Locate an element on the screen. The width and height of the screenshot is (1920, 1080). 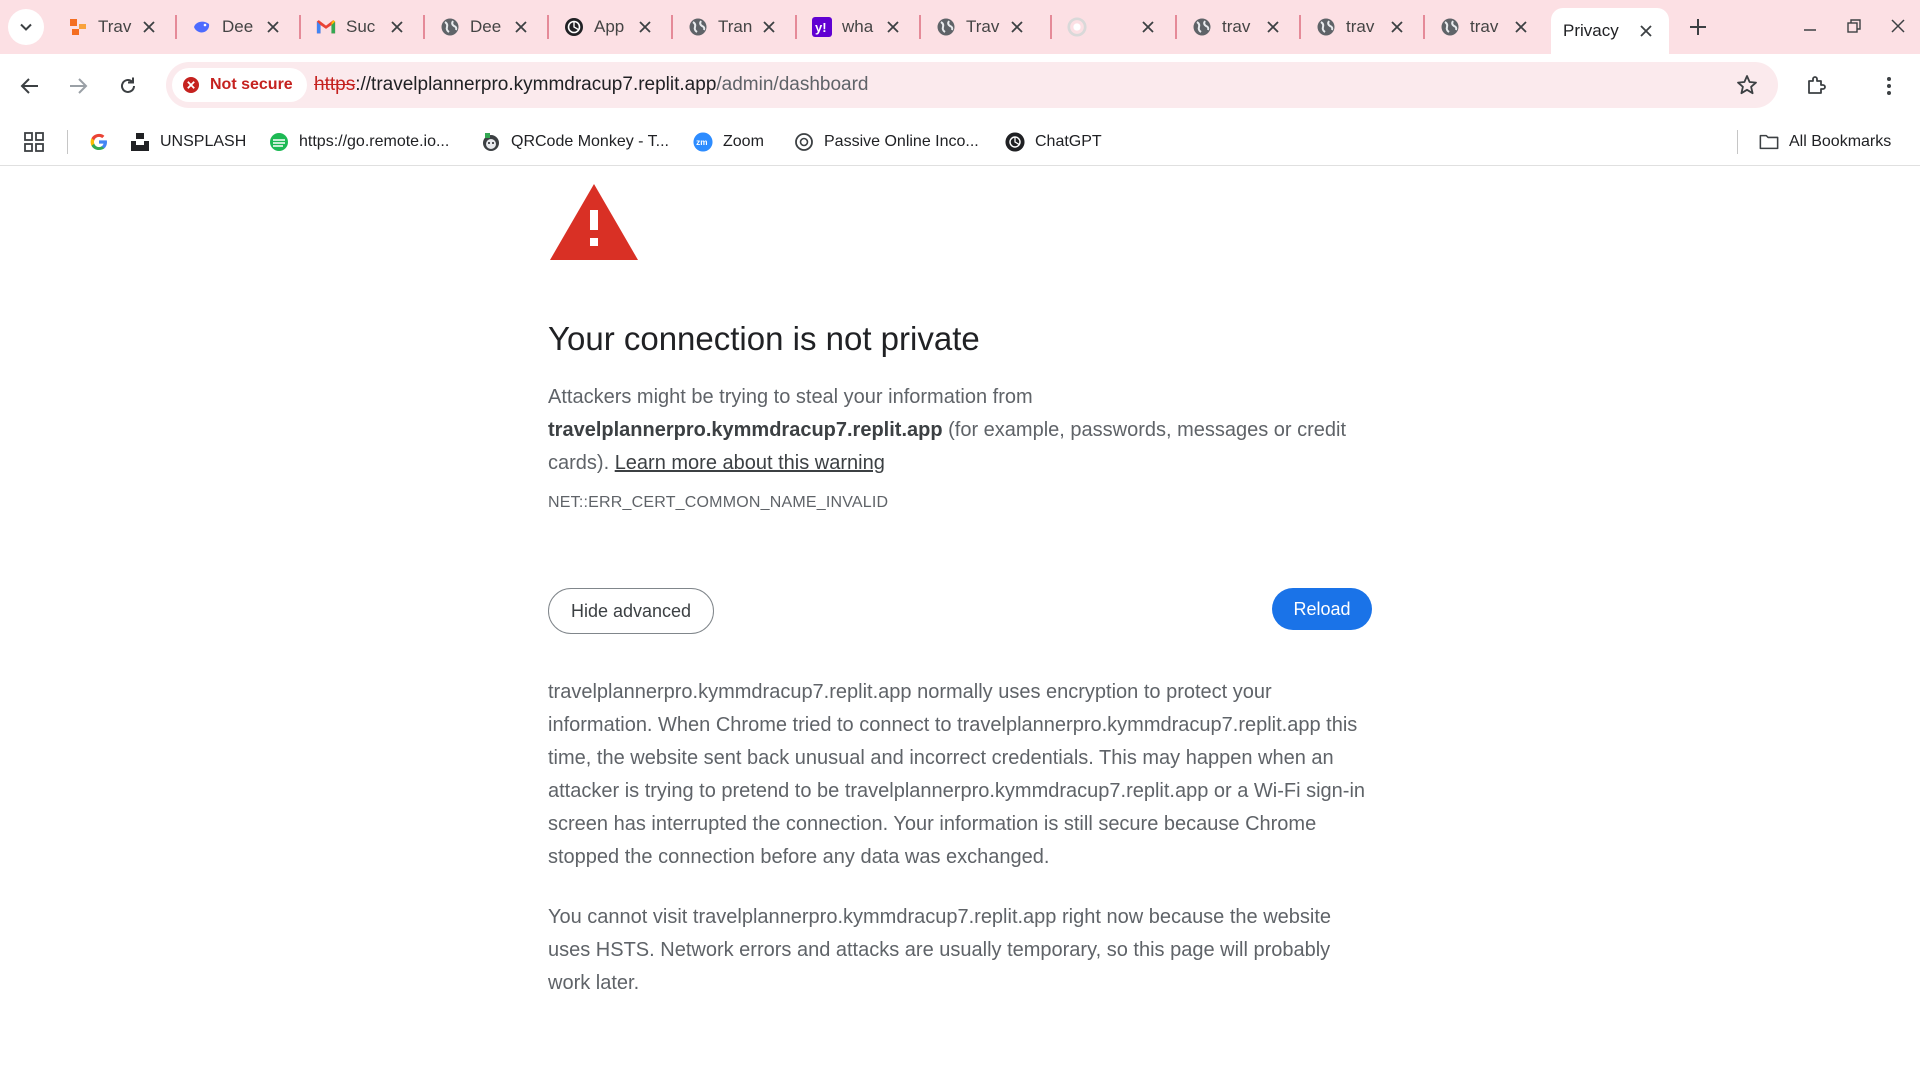
tab-4: Dee is located at coordinates (485, 27).